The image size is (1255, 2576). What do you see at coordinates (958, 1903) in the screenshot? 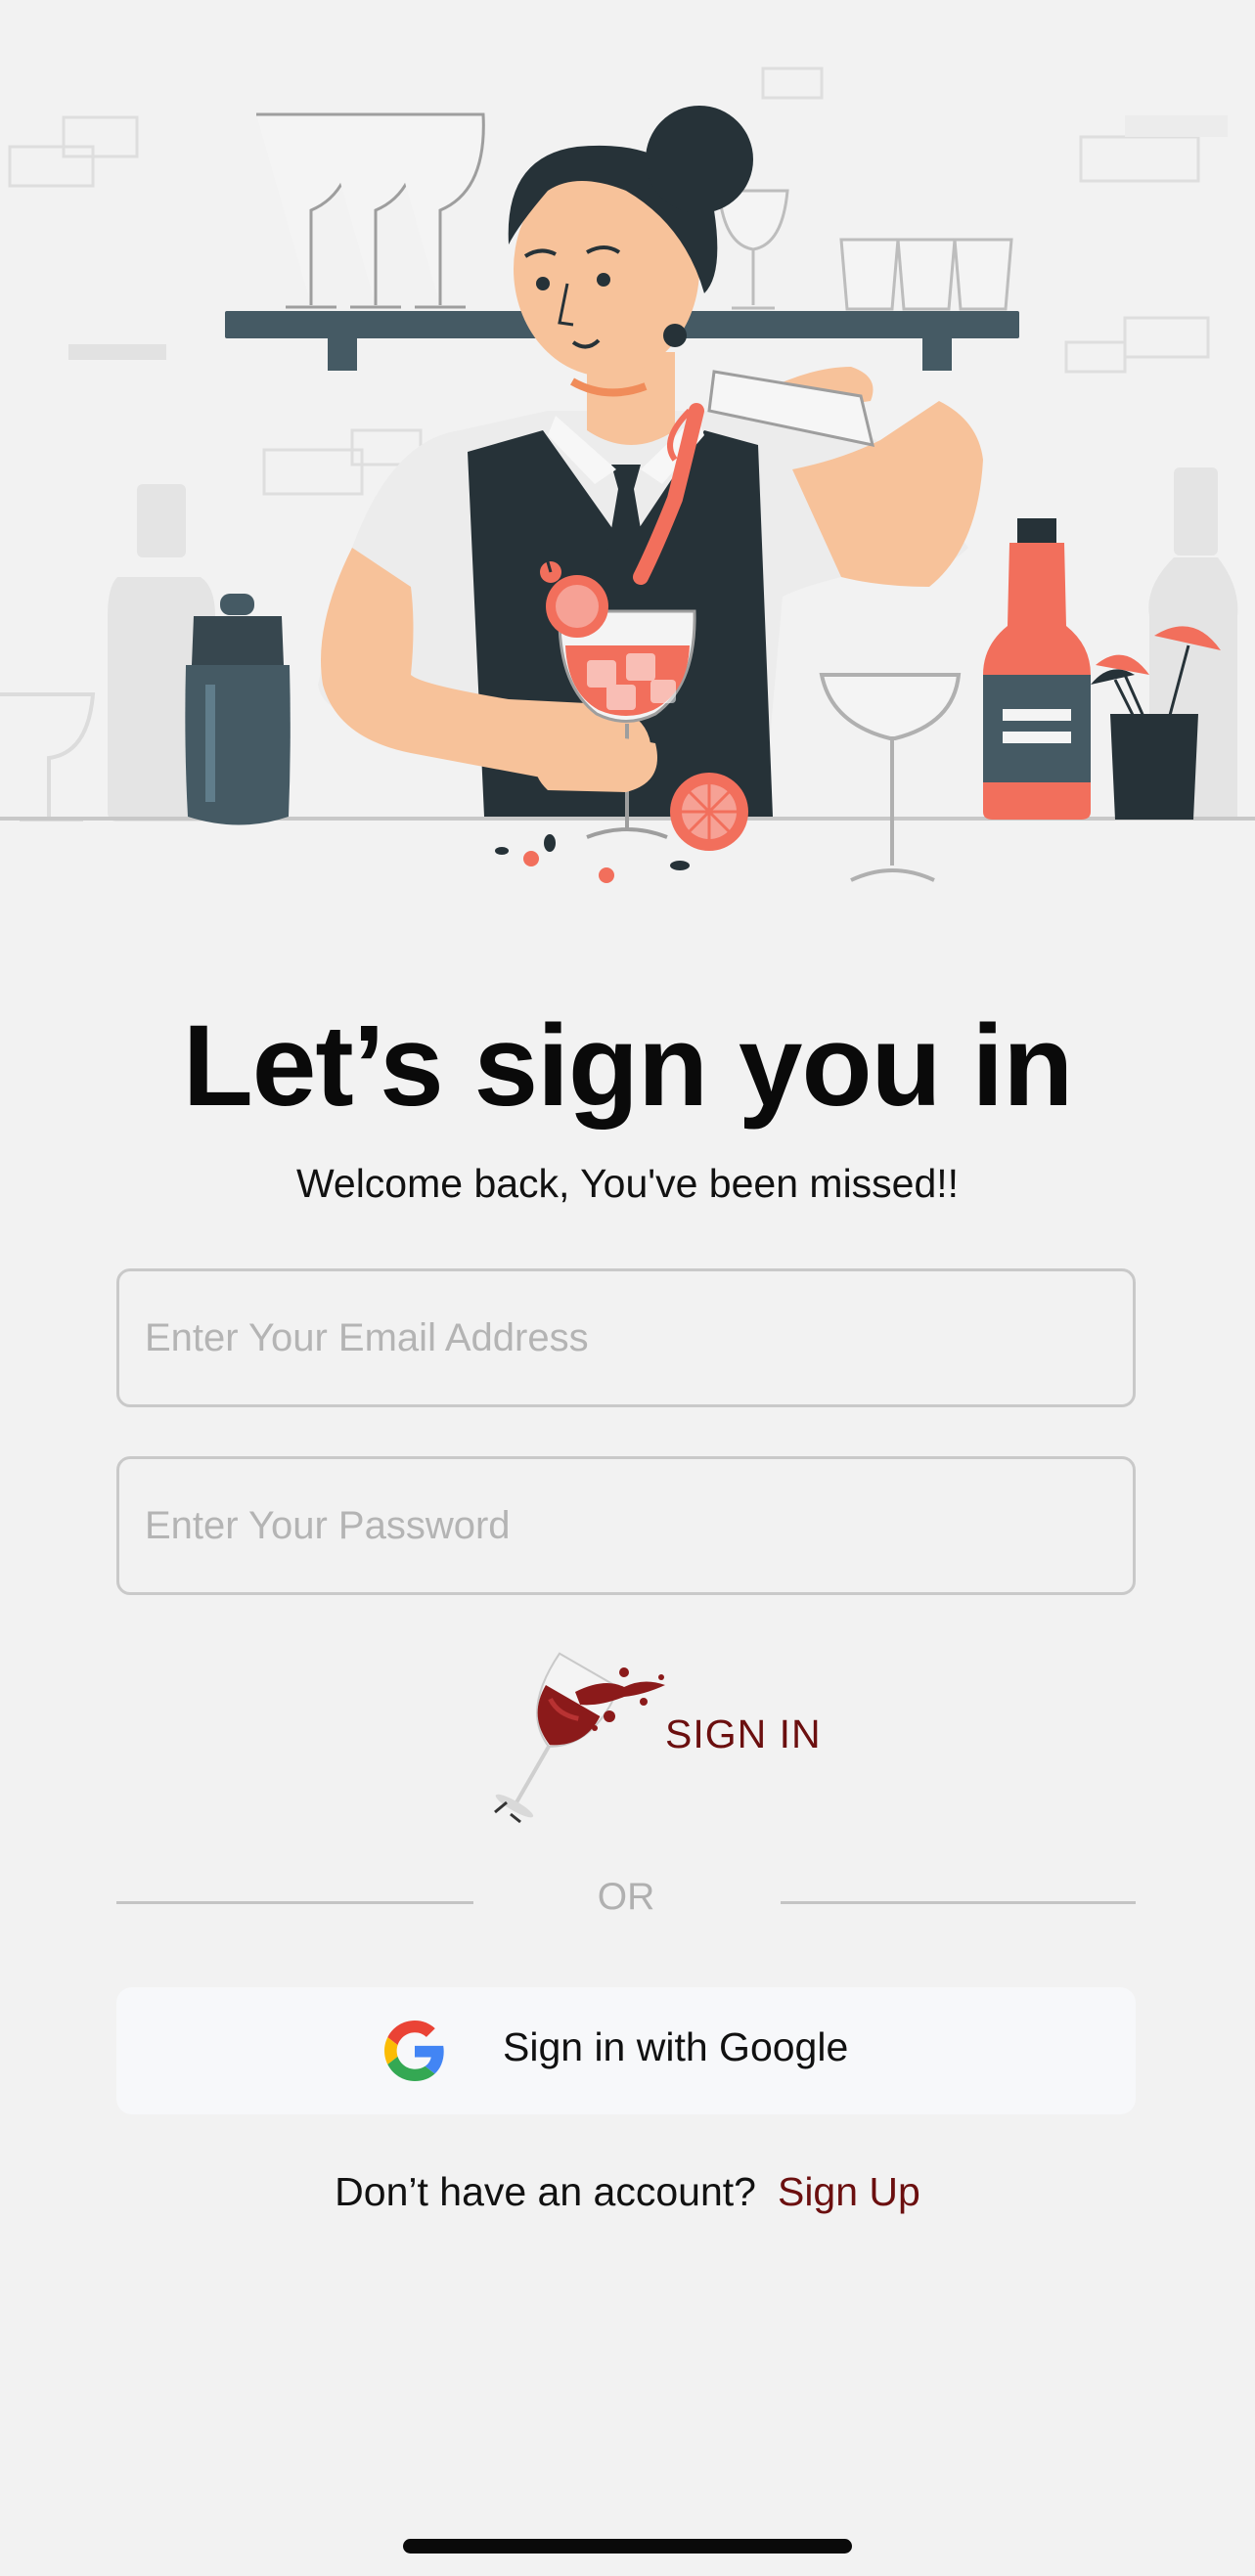
I see `divider-right` at bounding box center [958, 1903].